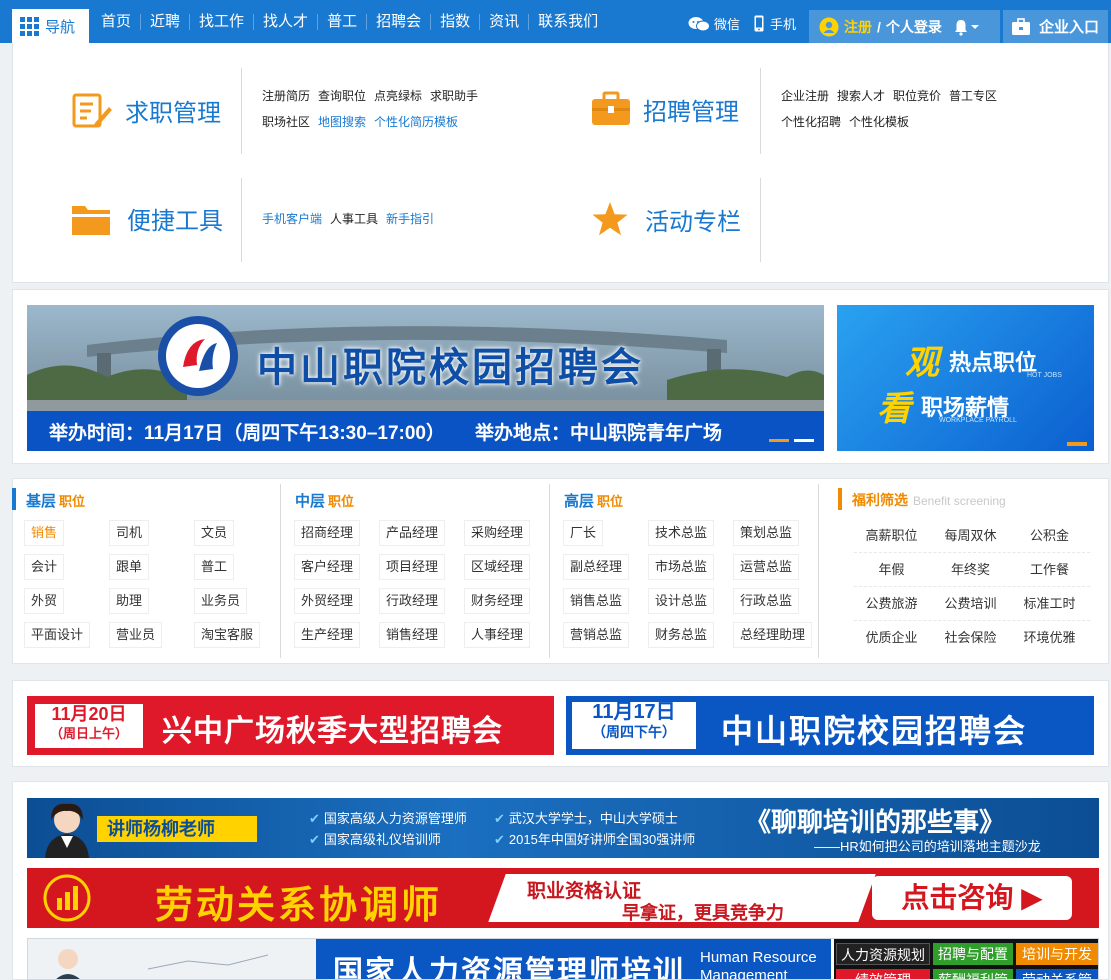 The width and height of the screenshot is (1111, 980). I want to click on job-tag-middle: 客户经理, so click(327, 567).